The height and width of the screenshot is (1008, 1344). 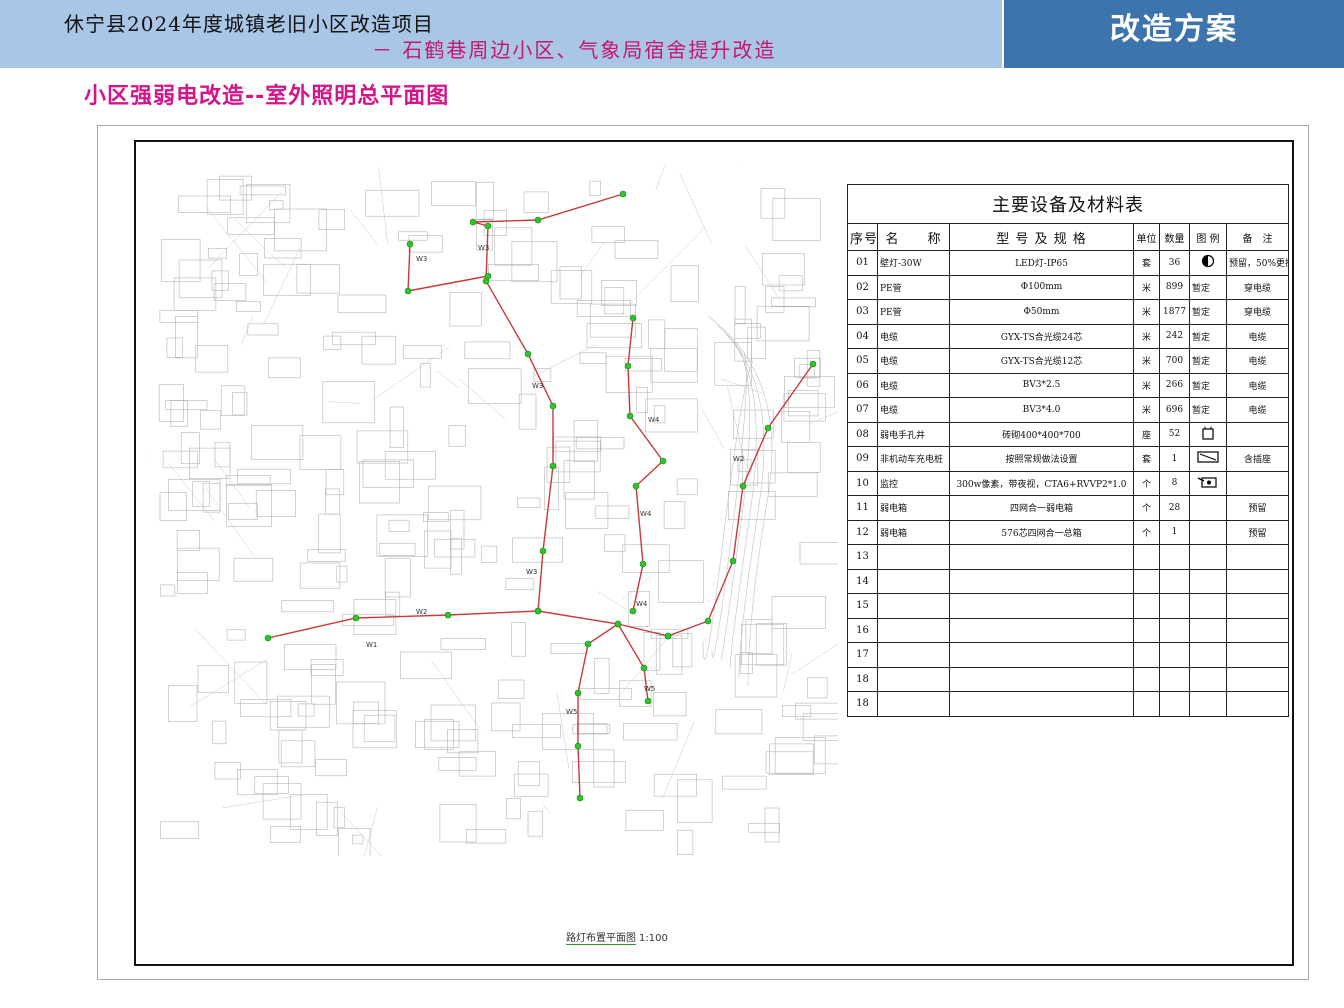 I want to click on cell-no: 01, so click(x=862, y=263).